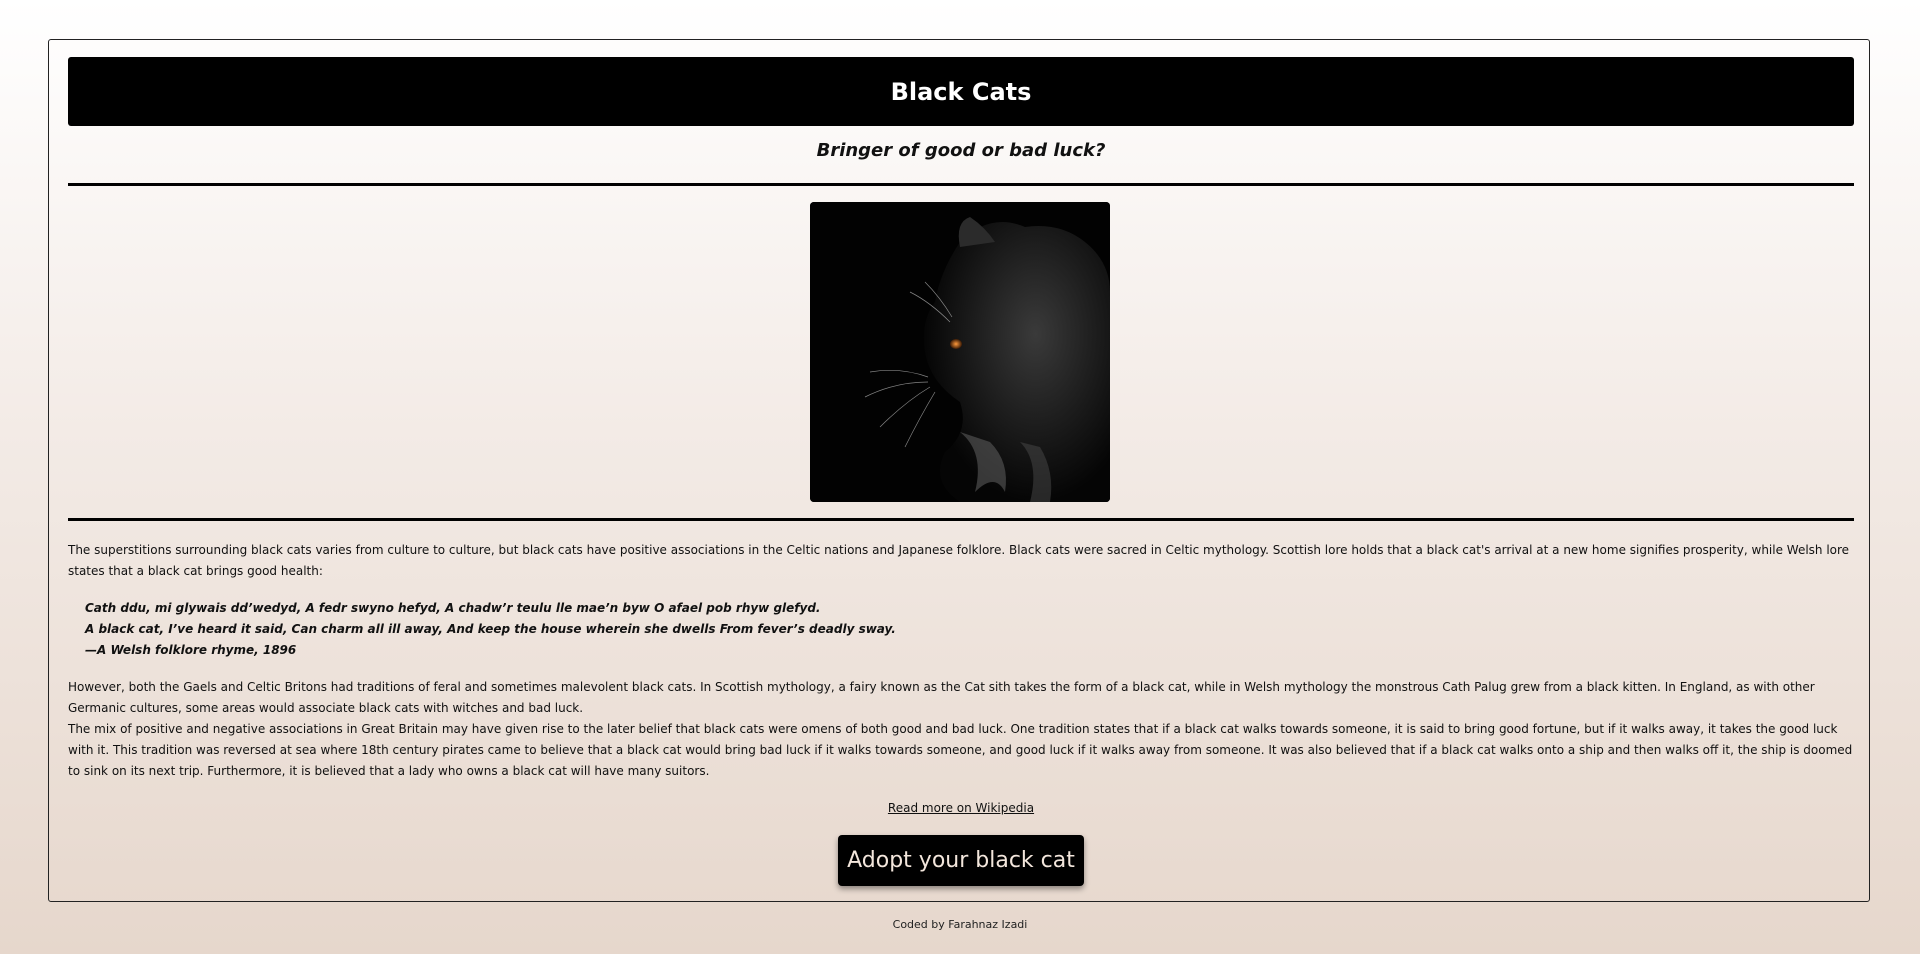 The height and width of the screenshot is (954, 1920). I want to click on read-more-container: Read more on Wikipedia, so click(961, 808).